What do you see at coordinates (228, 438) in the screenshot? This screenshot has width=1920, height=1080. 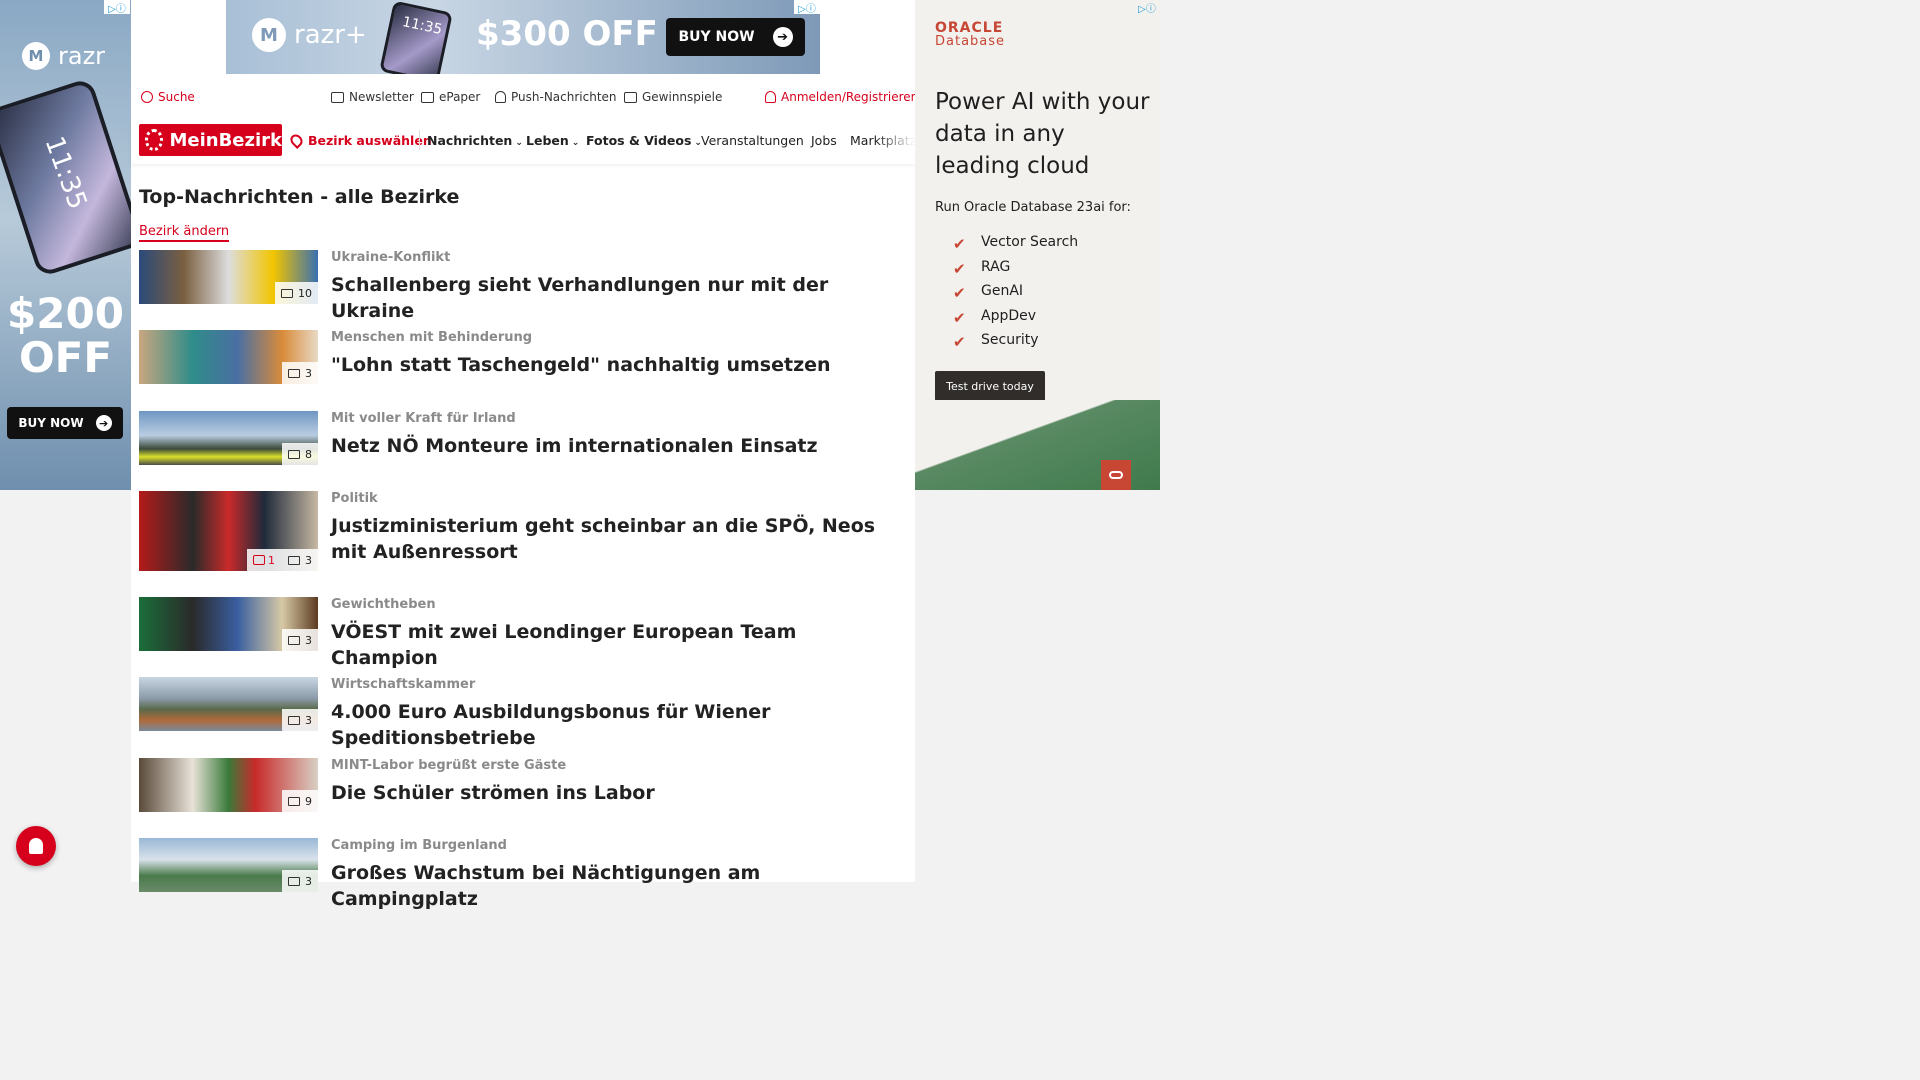 I see `article-thumbnail: 8` at bounding box center [228, 438].